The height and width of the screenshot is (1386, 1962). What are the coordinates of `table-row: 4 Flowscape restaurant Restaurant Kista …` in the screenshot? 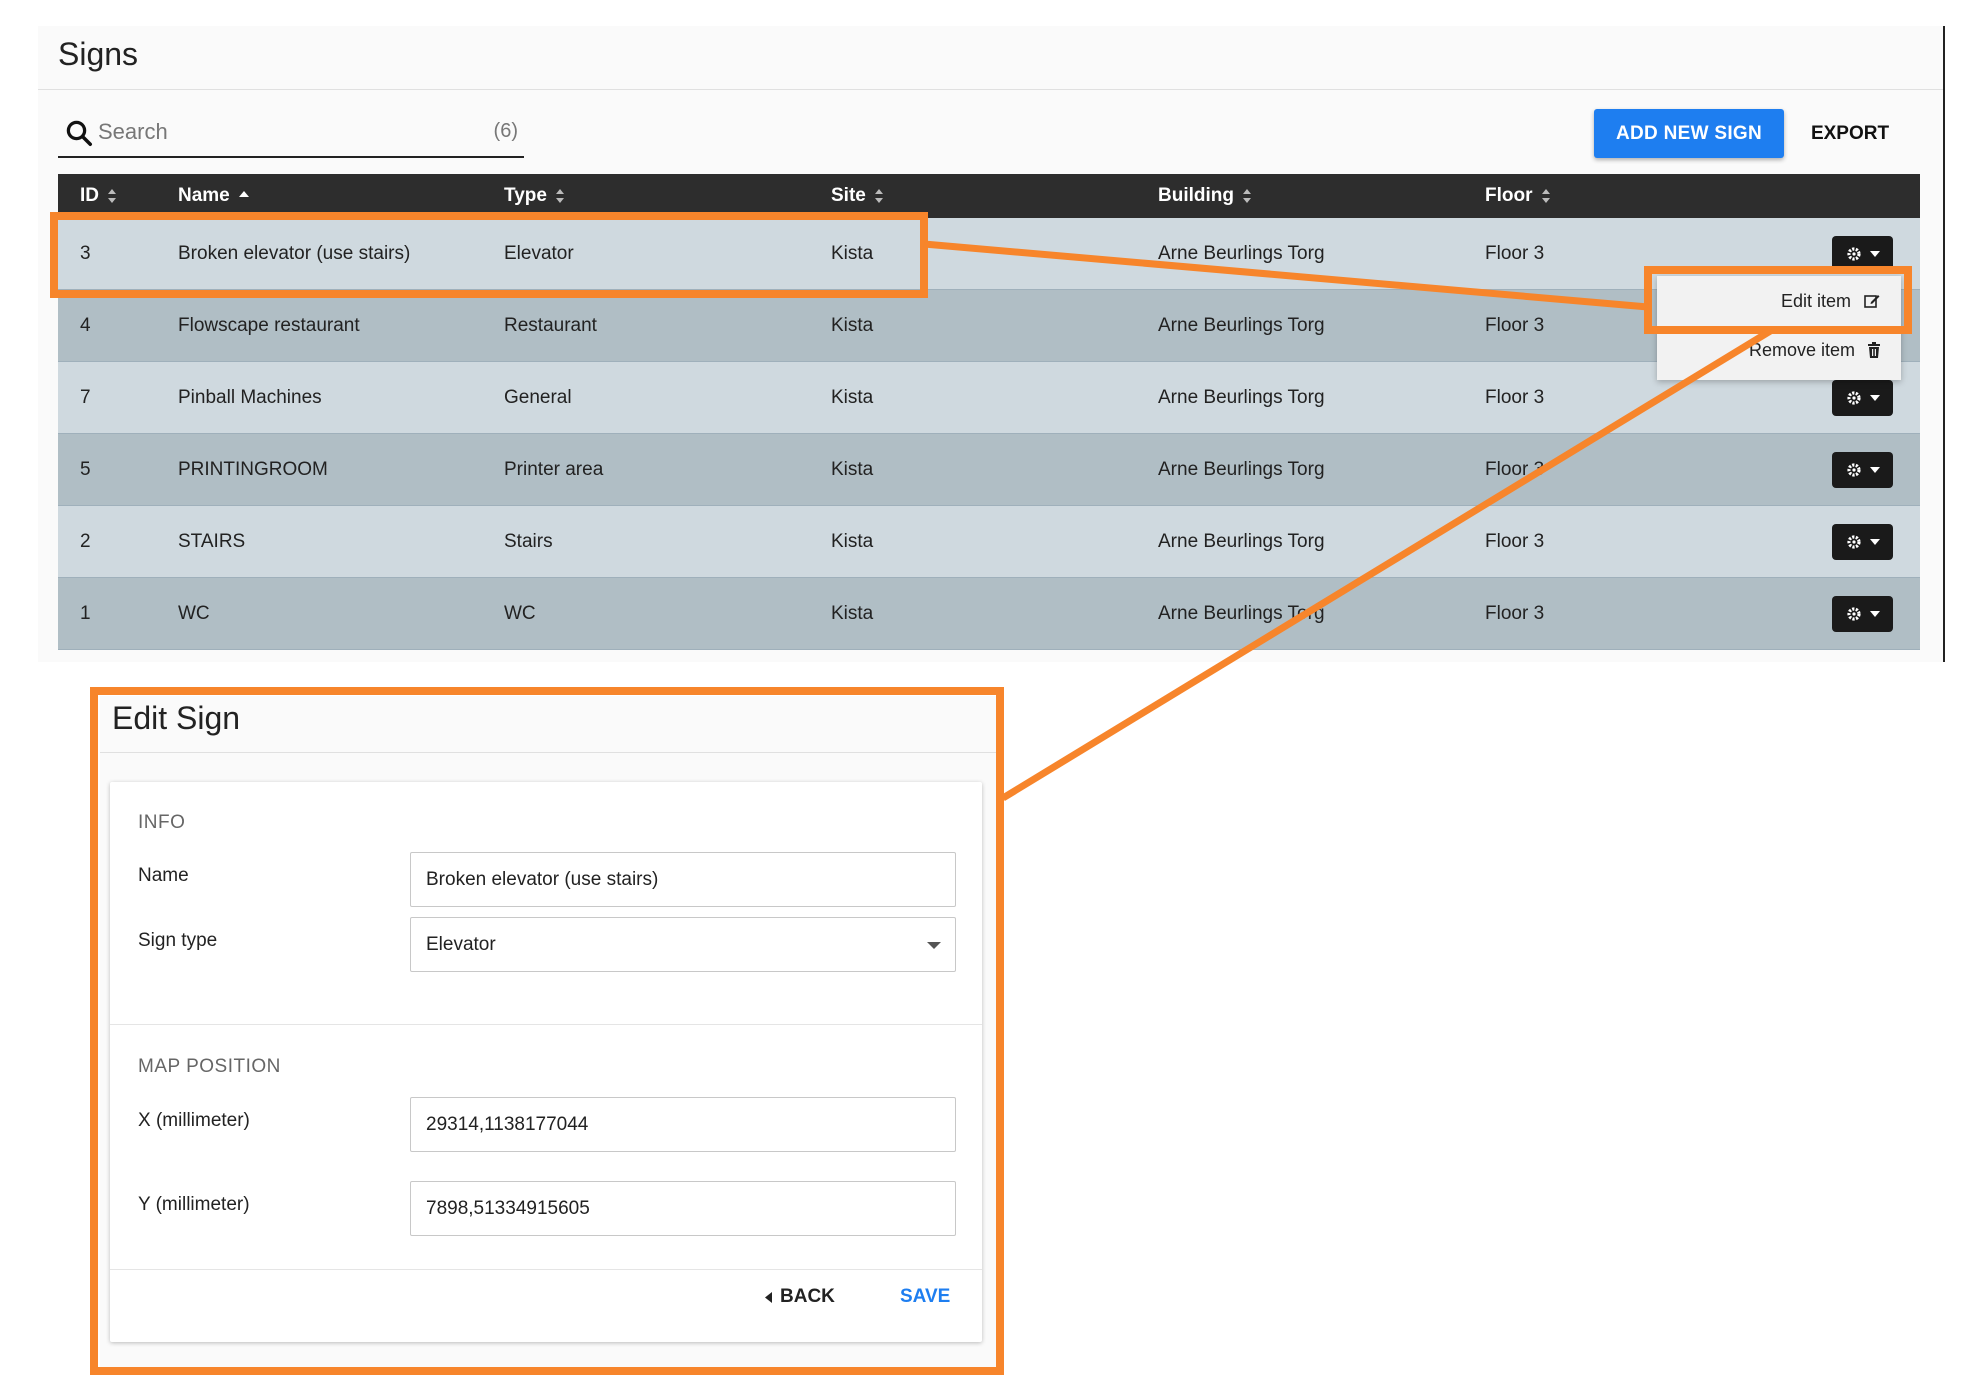 It's located at (989, 326).